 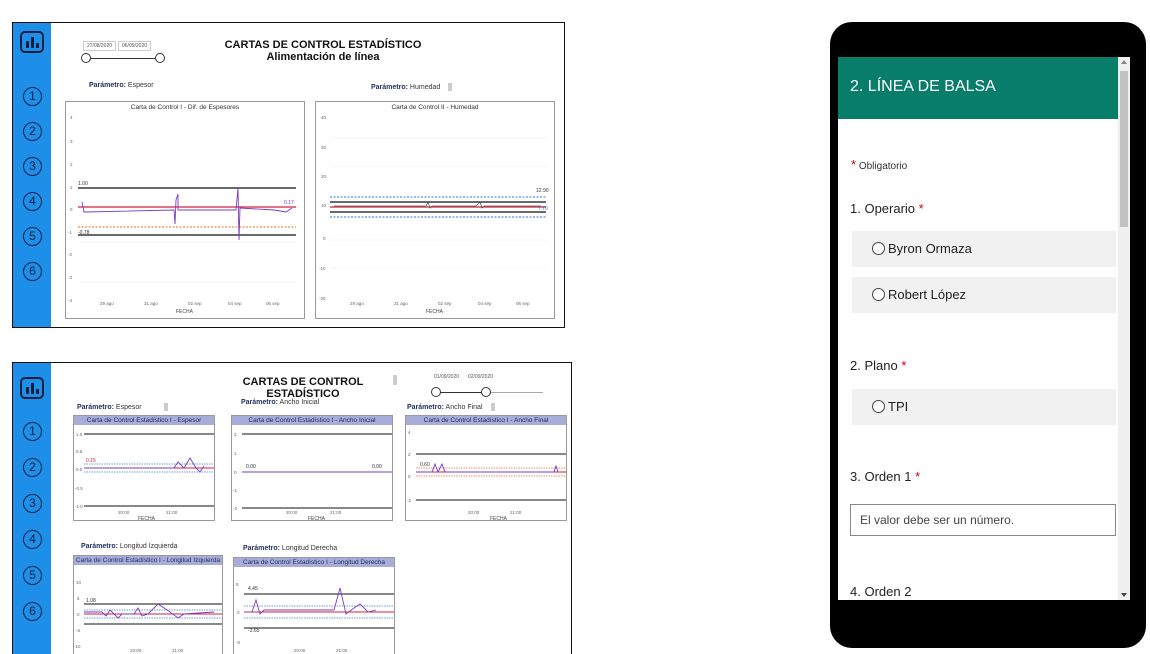 What do you see at coordinates (461, 392) in the screenshot?
I see `date-slider-range` at bounding box center [461, 392].